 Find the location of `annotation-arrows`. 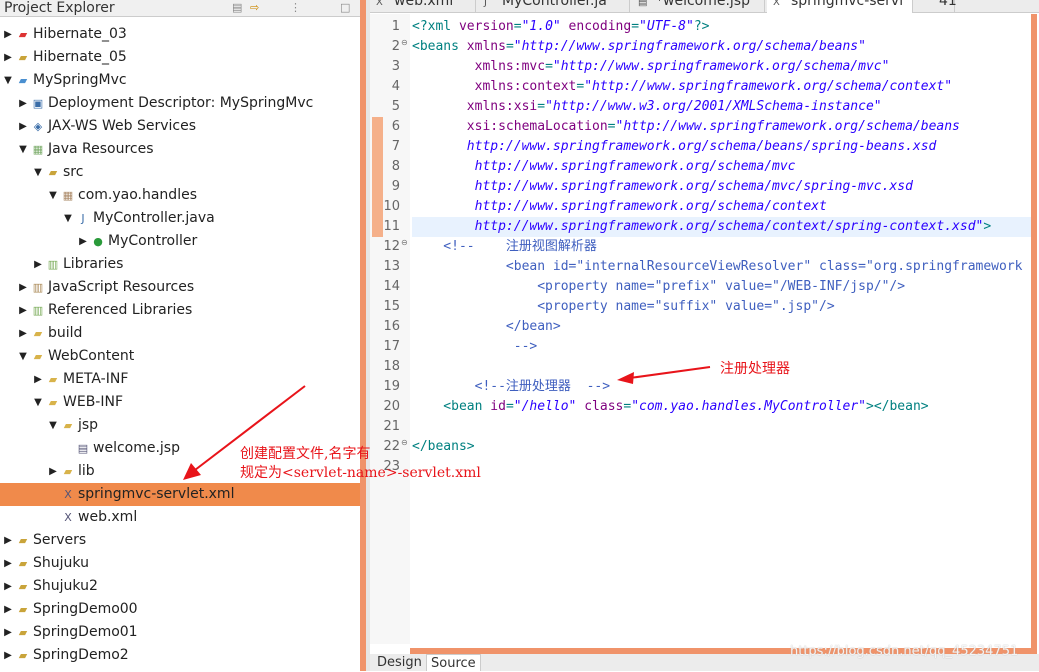

annotation-arrows is located at coordinates (447, 423).